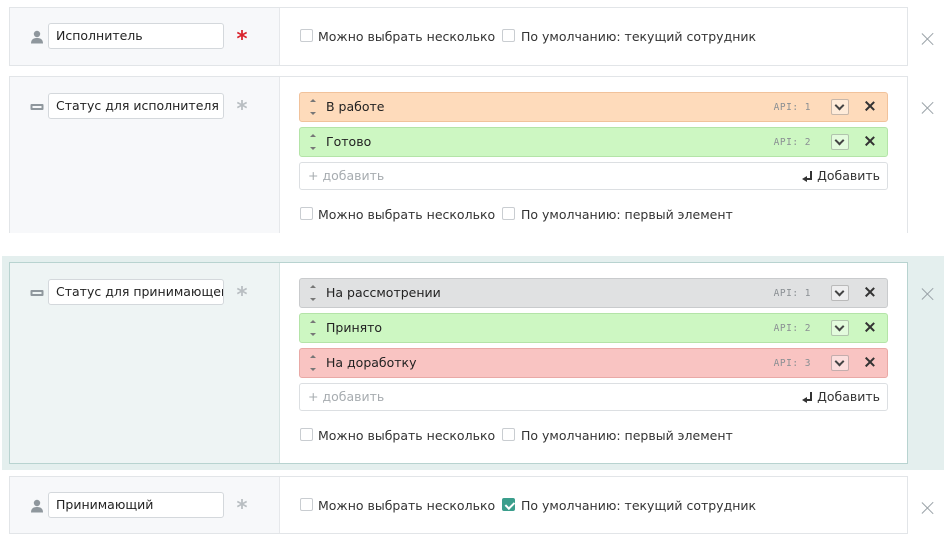 The image size is (944, 554). I want to click on field-name-input: Статус для принимающего, so click(136, 292).